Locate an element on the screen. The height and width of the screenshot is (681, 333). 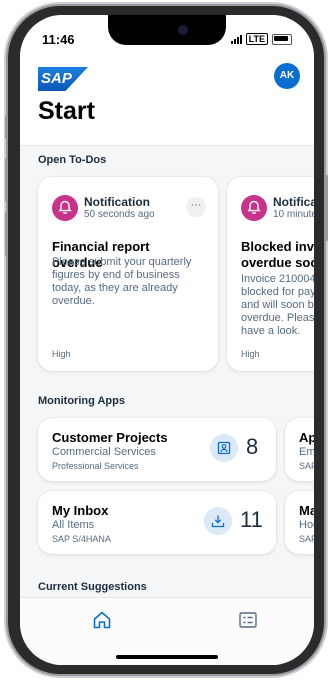
sap-logo: SAP is located at coordinates (63, 79).